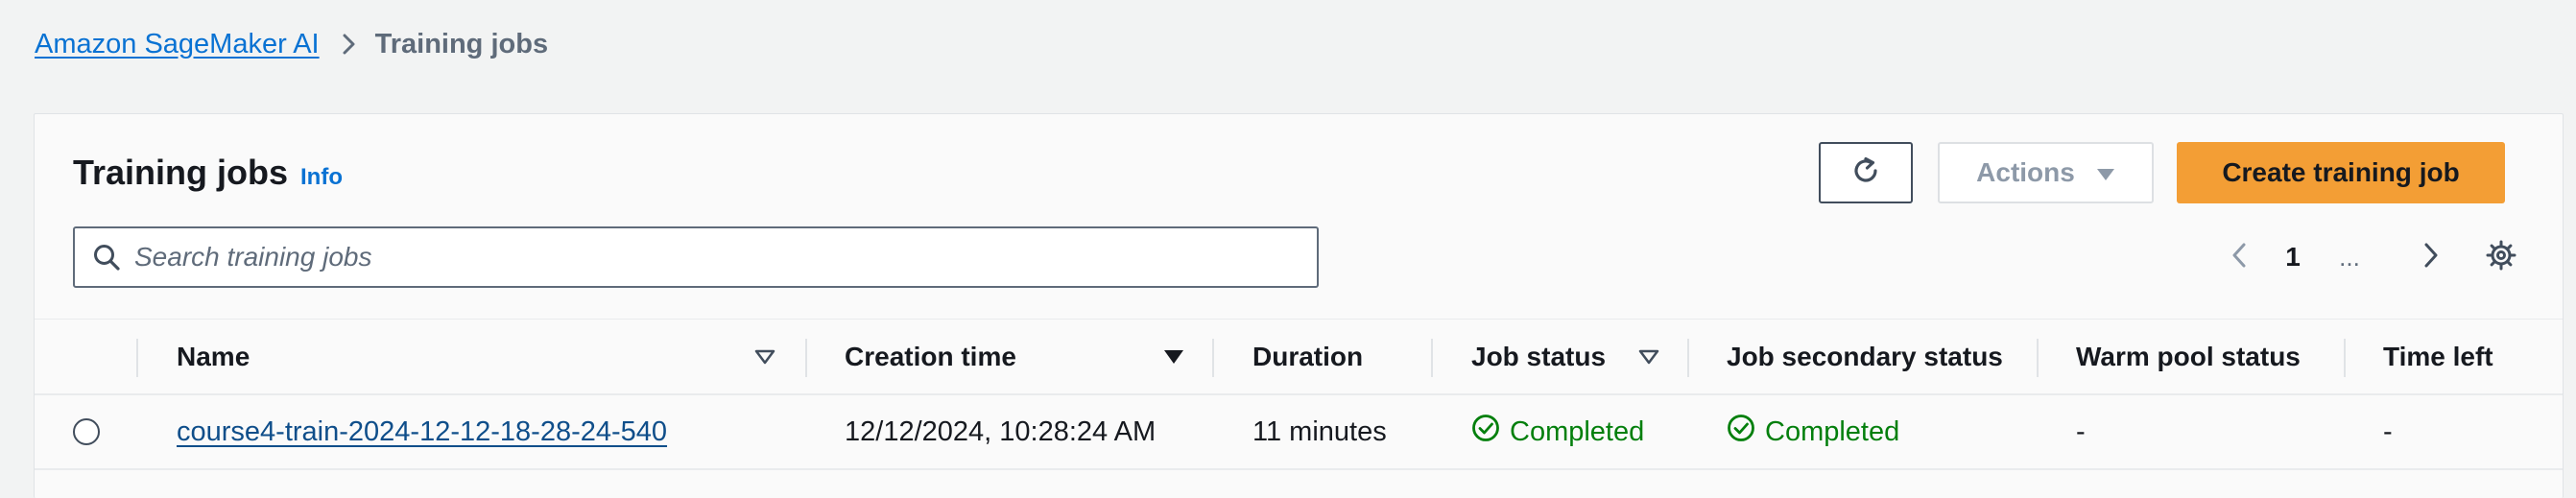 The image size is (2576, 498). I want to click on column-header-job-secondary-status: Job secondary status, so click(1865, 357).